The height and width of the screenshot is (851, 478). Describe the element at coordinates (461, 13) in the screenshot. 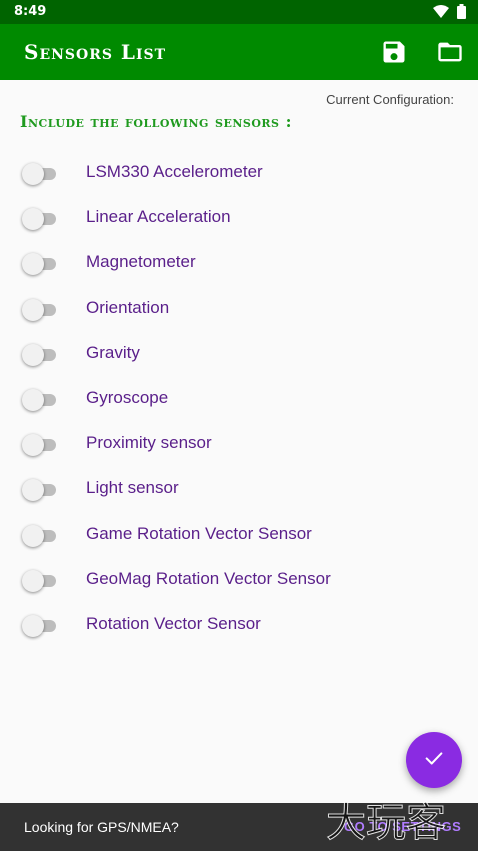

I see `battery-icon` at that location.